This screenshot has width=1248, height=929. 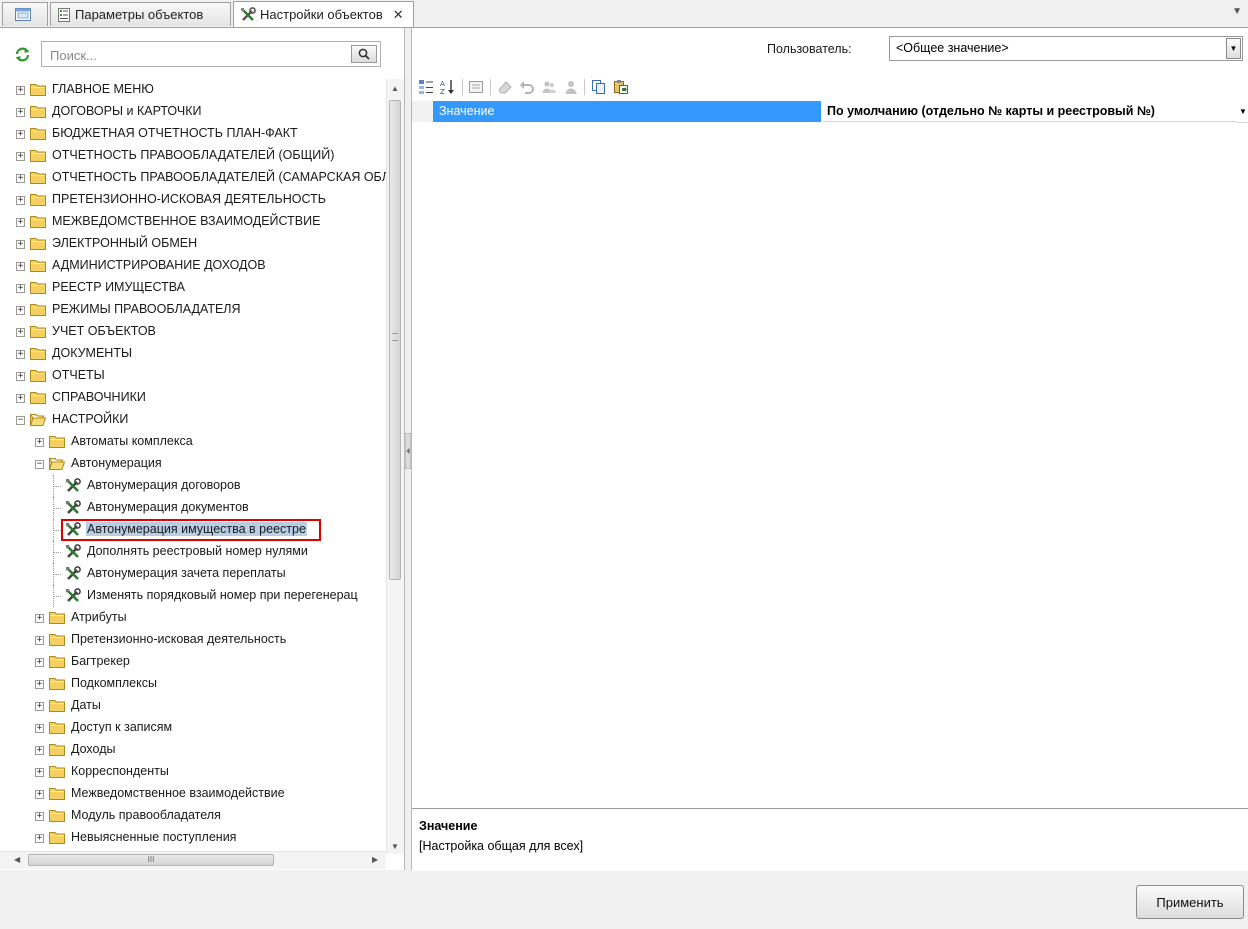 What do you see at coordinates (151, 860) in the screenshot?
I see `scroll-thumb: III` at bounding box center [151, 860].